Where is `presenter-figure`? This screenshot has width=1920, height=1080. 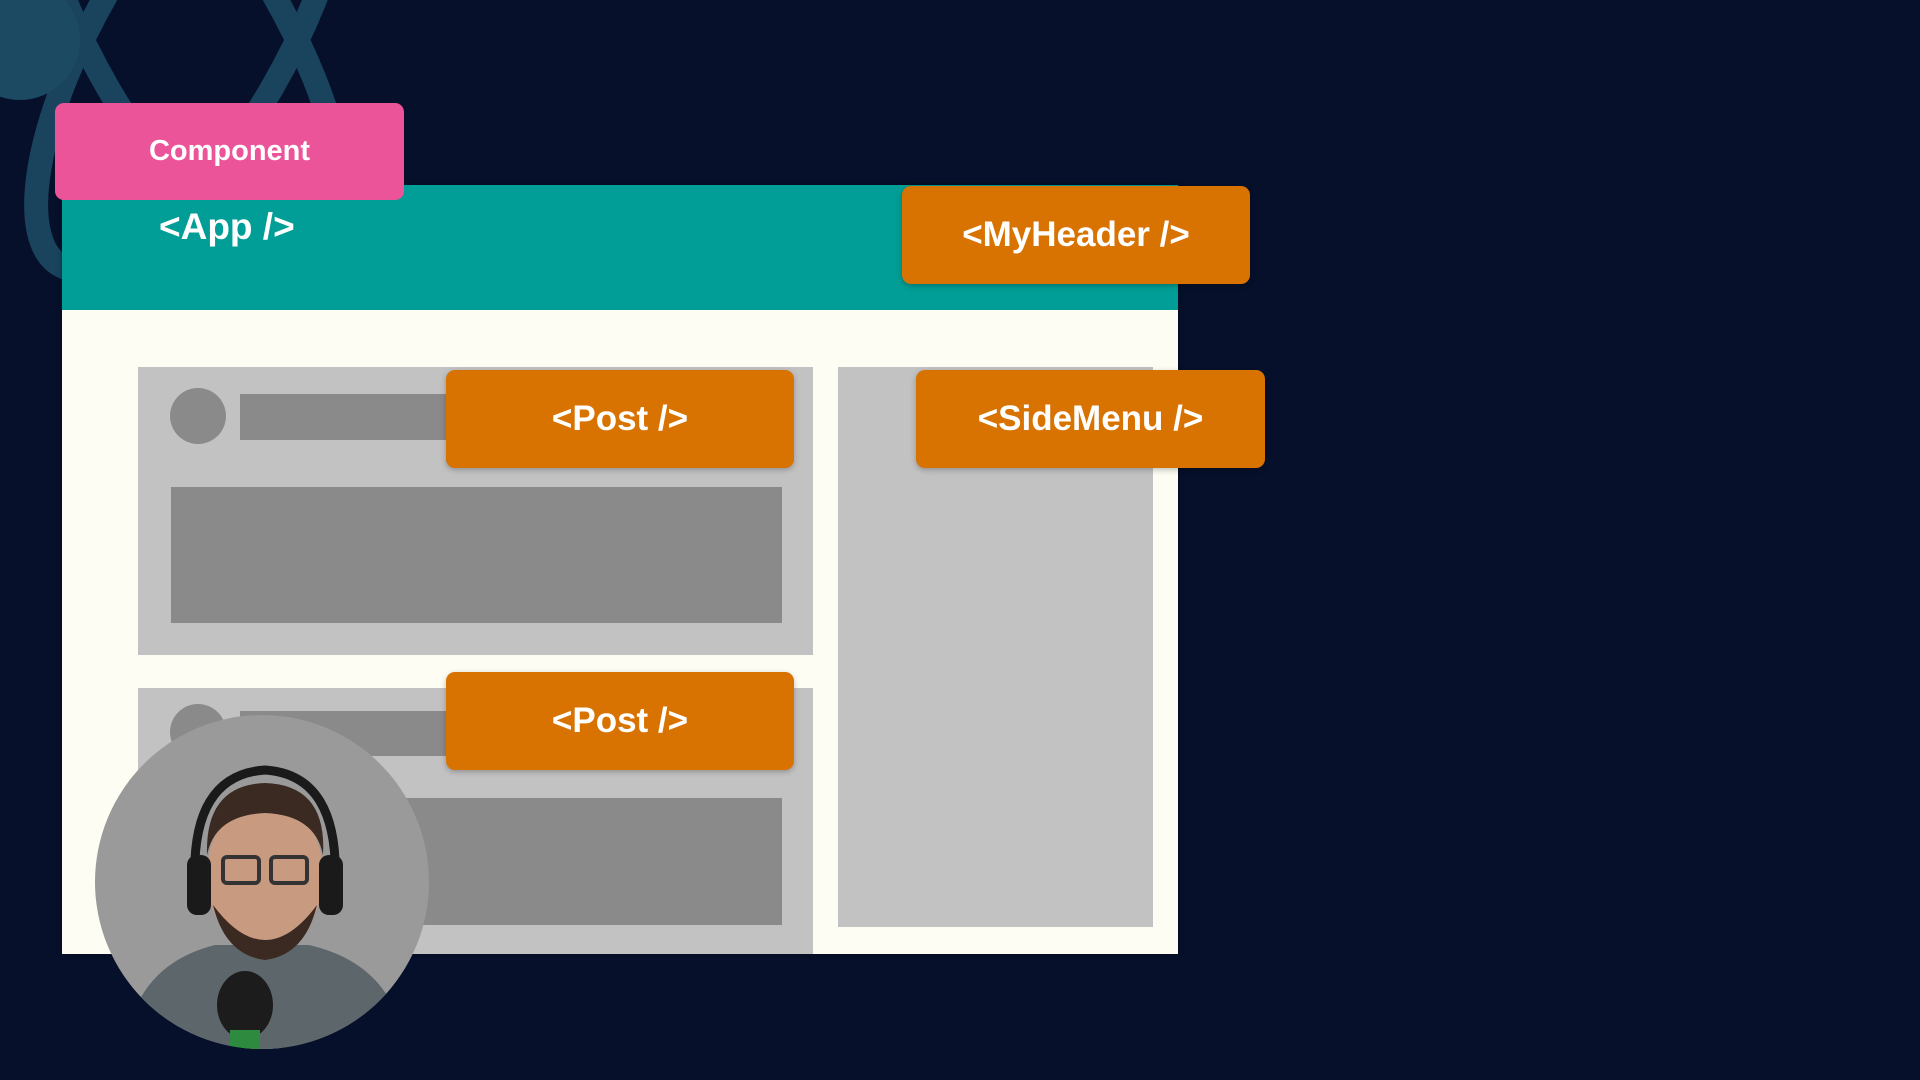
presenter-figure is located at coordinates (265, 907).